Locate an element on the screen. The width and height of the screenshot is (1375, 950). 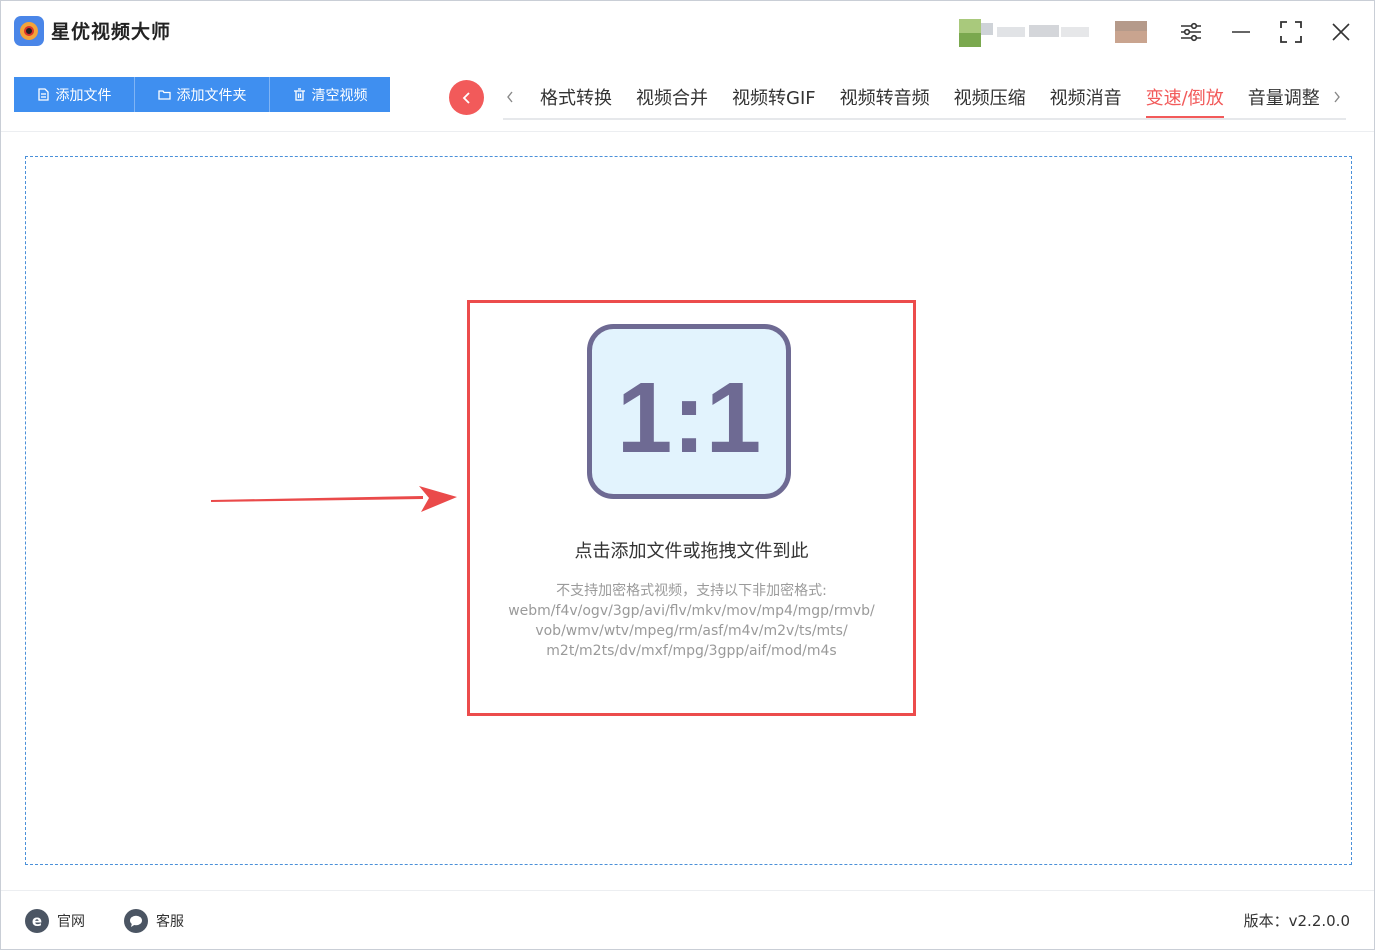
toolbar: 添加文件 添加文件夹 清空视频 is located at coordinates (202, 94).